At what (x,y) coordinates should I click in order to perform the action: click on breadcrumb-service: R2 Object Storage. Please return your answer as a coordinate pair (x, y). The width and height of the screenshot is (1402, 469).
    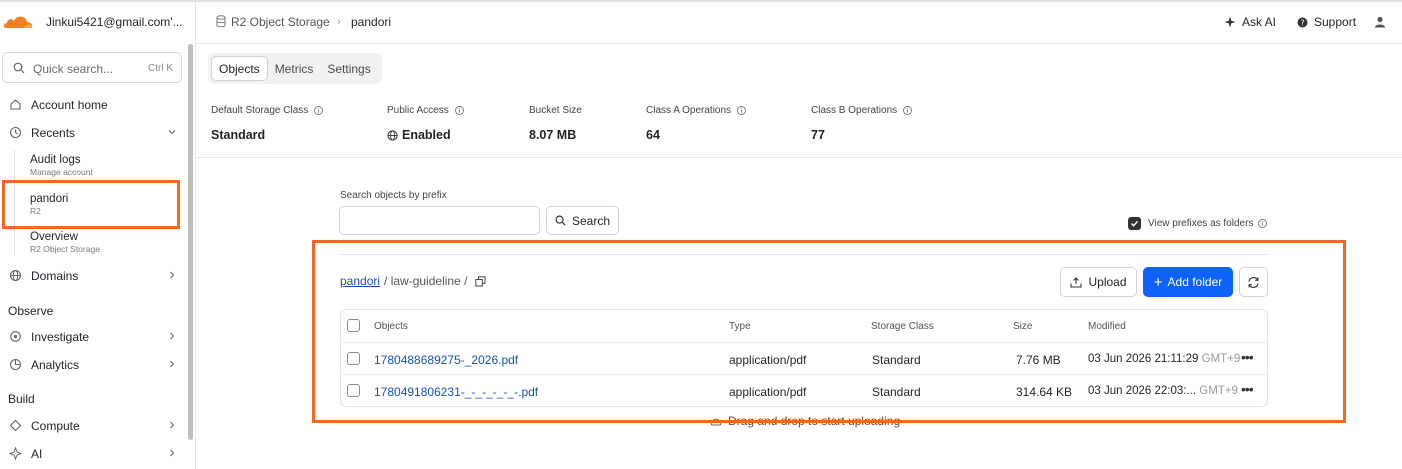
    Looking at the image, I should click on (280, 22).